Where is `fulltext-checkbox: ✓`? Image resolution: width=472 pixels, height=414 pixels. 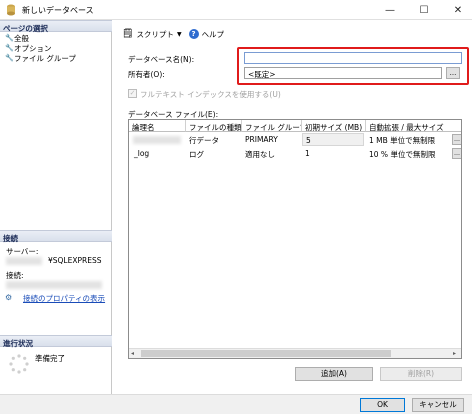
fulltext-checkbox: ✓ is located at coordinates (132, 93).